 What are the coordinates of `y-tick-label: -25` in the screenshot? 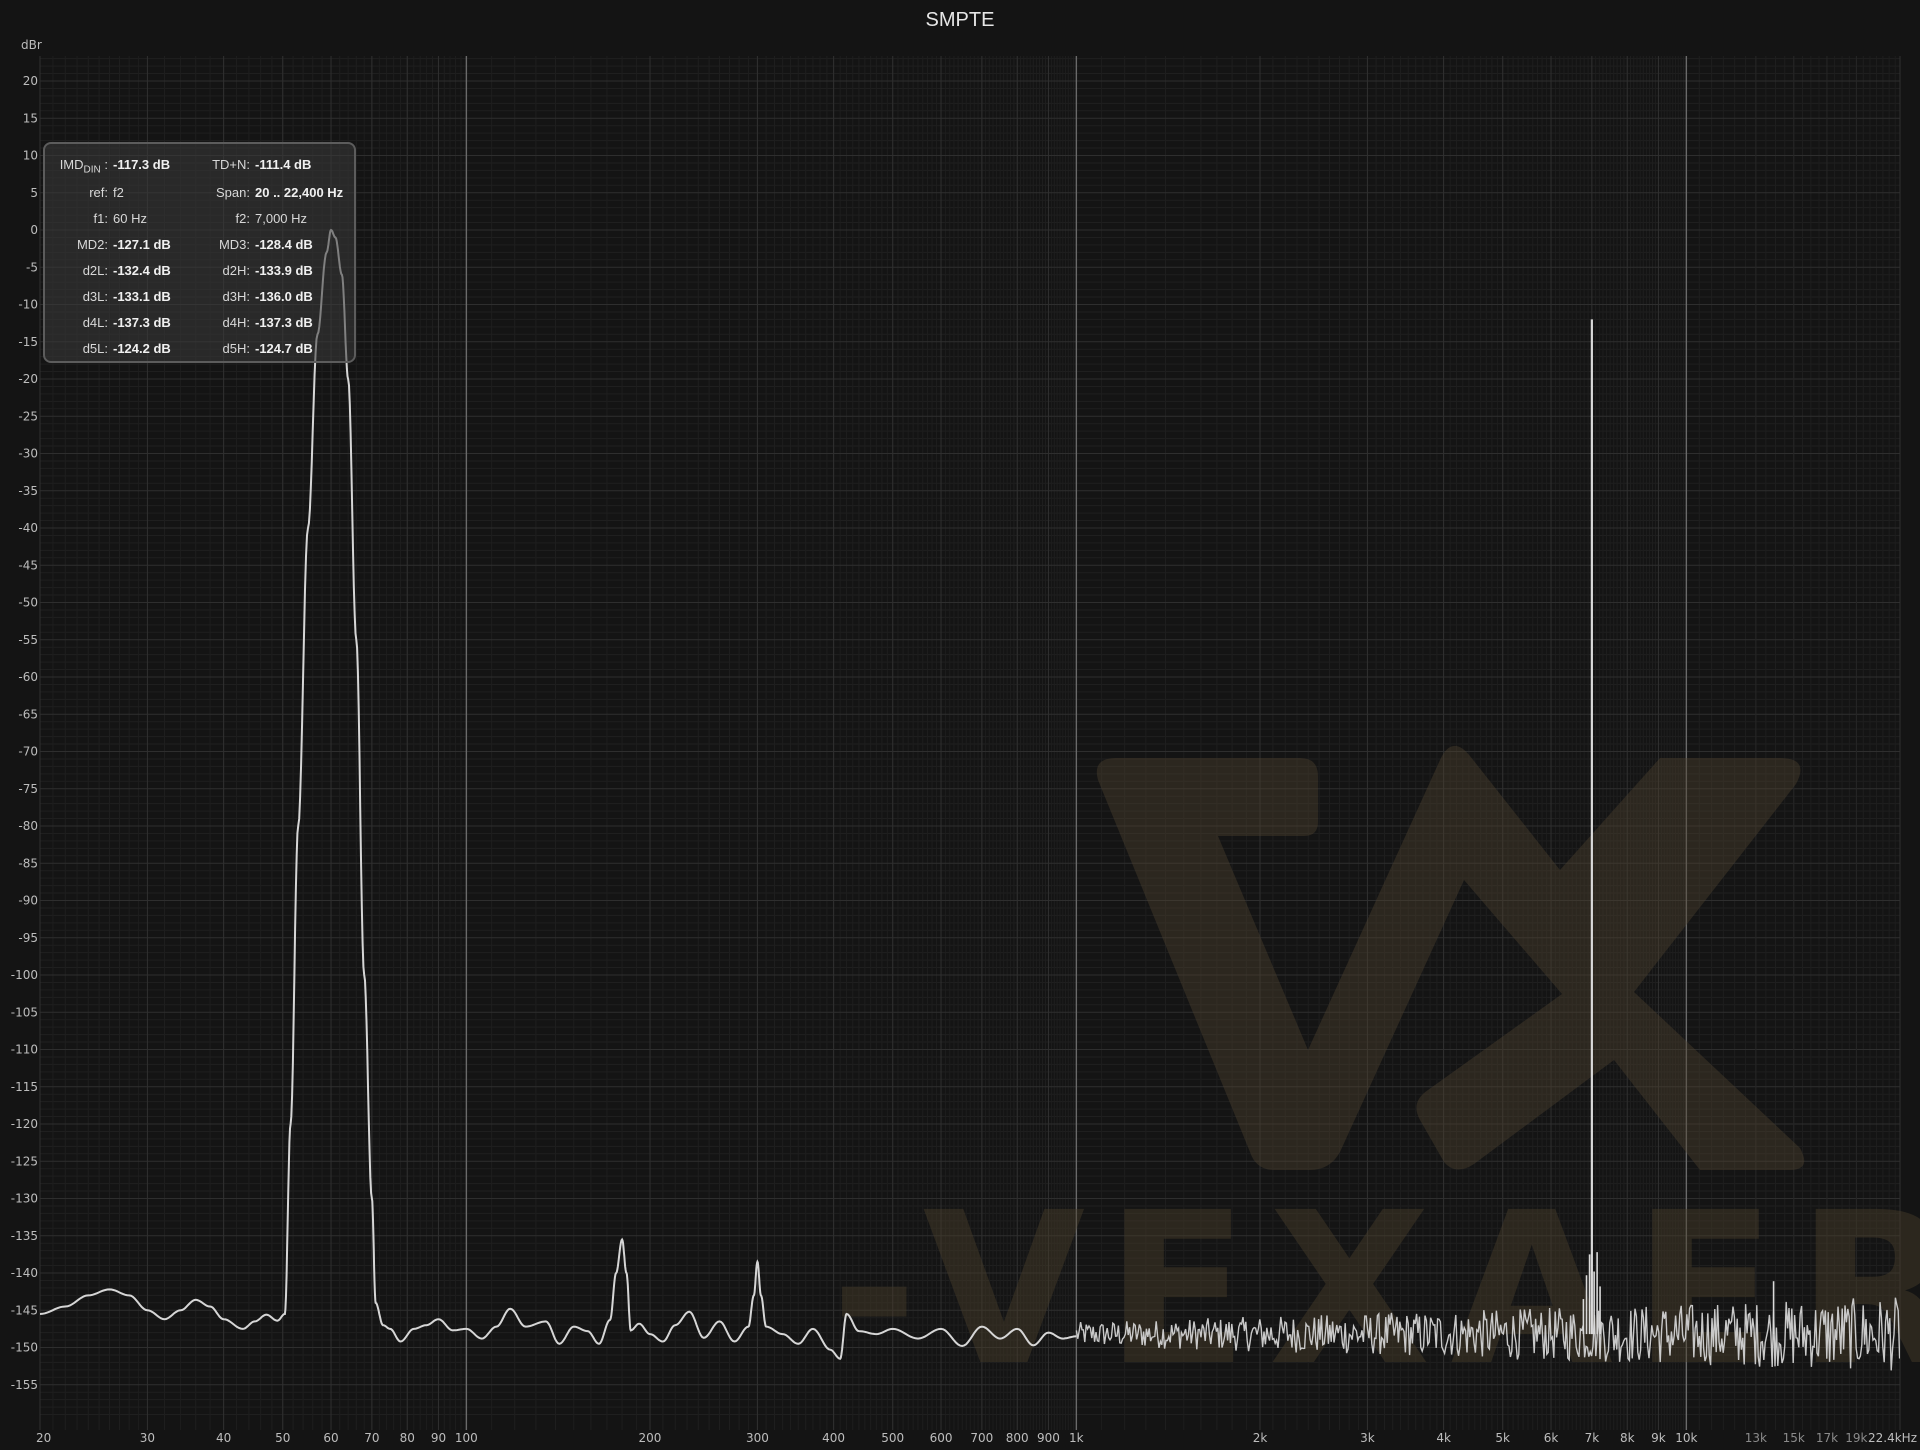 It's located at (28, 416).